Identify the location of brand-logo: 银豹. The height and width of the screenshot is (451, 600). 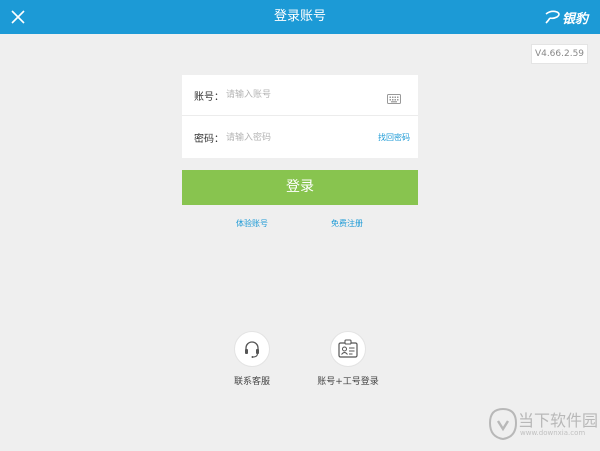
(566, 17).